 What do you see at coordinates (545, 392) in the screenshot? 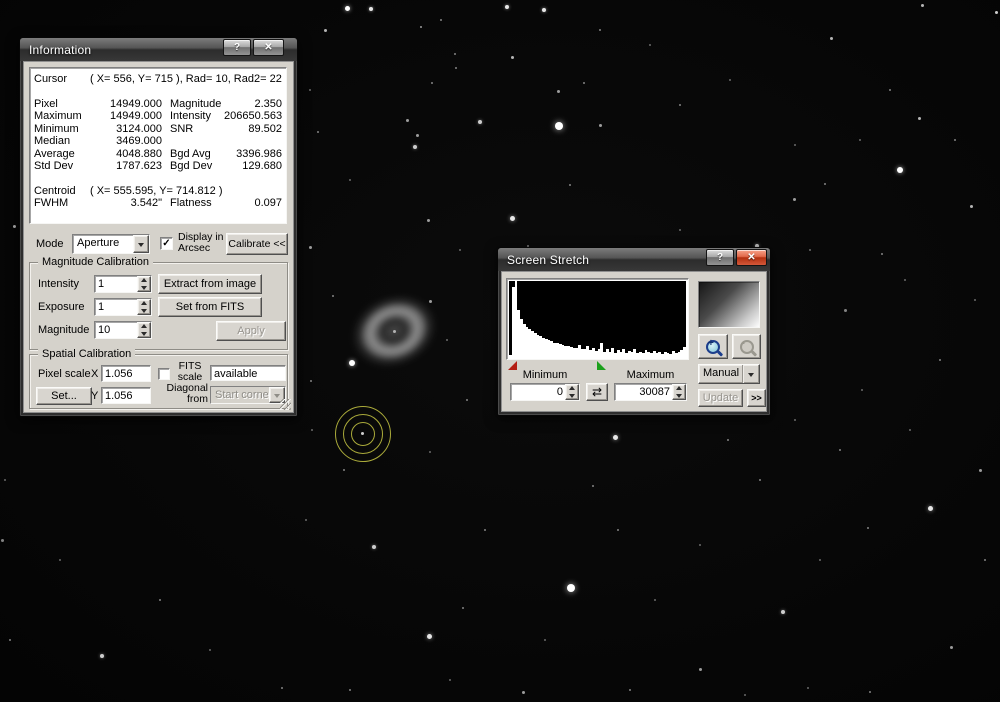
I see `minimum-field: 0` at bounding box center [545, 392].